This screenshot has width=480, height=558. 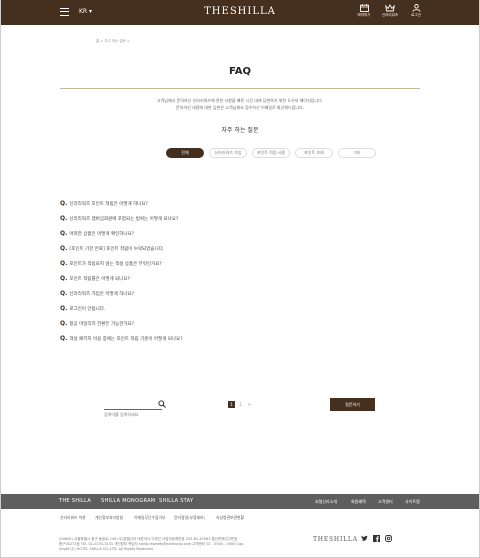 I want to click on faq-item: Q. 포인트 적립률은 어떻게 되나요?, so click(x=240, y=278).